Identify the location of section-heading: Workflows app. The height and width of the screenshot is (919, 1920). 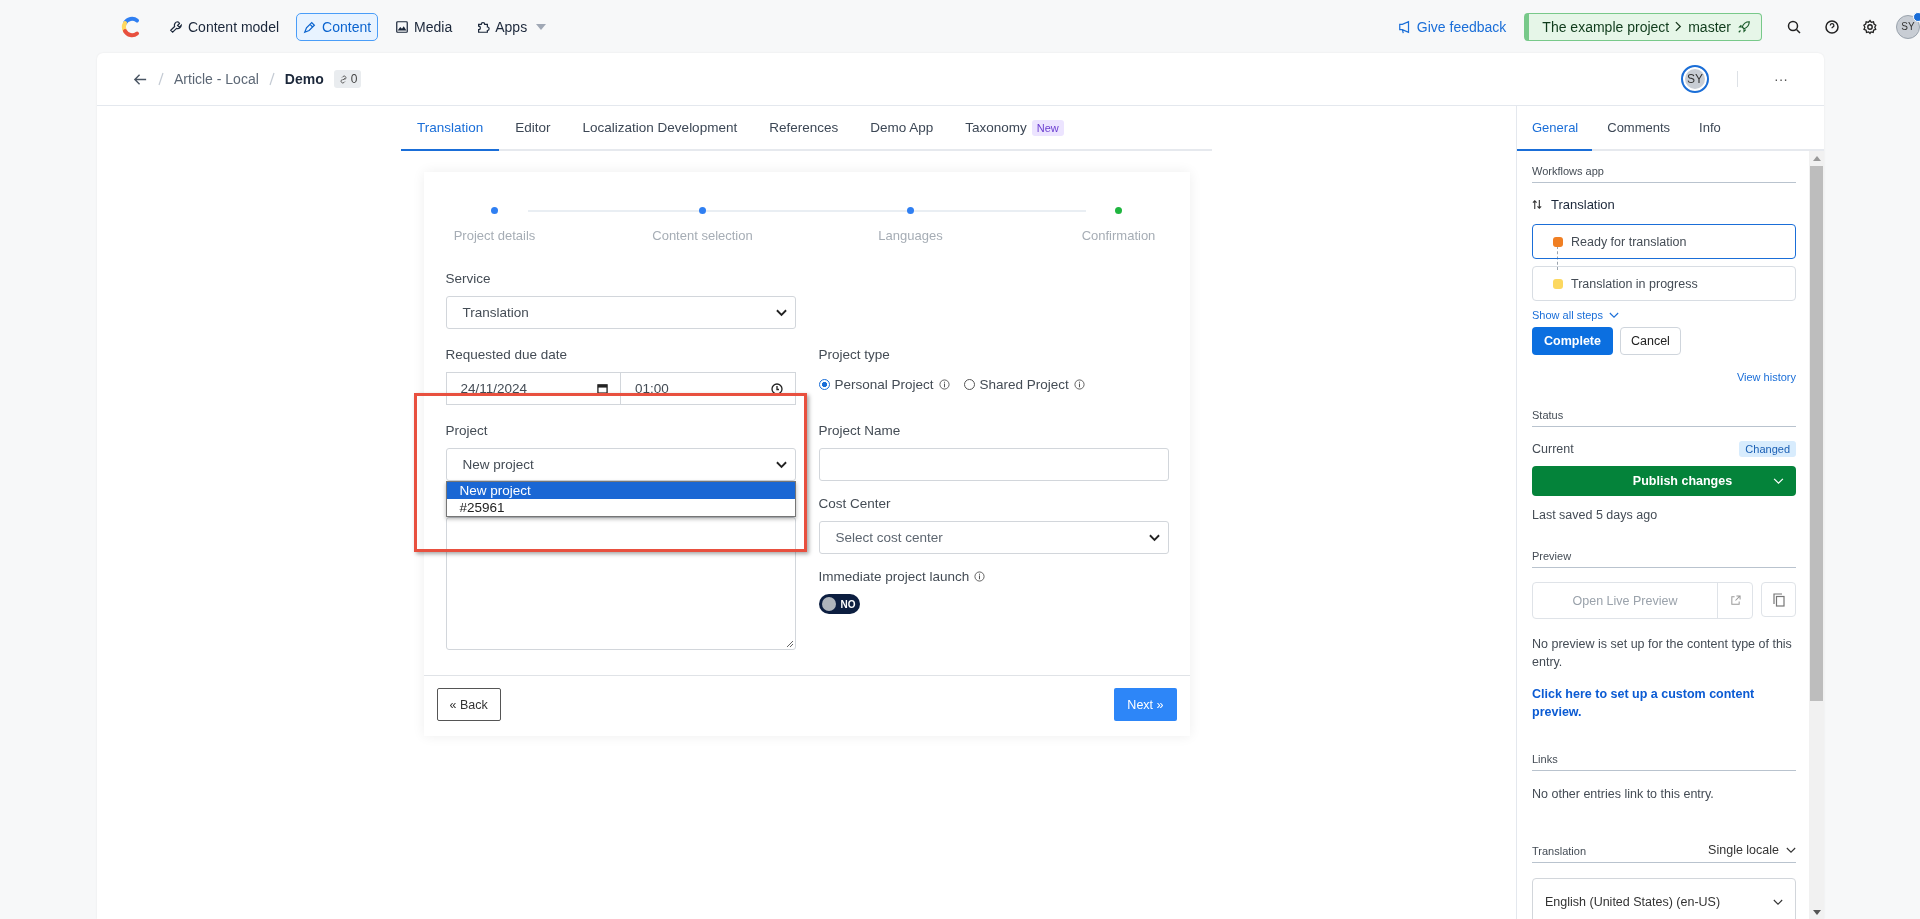
(1664, 174).